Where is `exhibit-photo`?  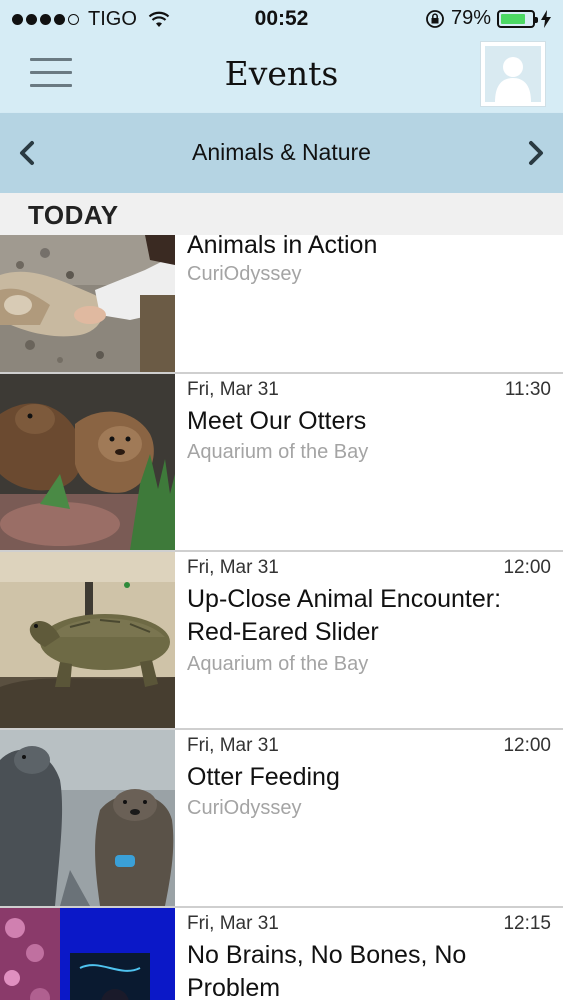
exhibit-photo is located at coordinates (87, 954).